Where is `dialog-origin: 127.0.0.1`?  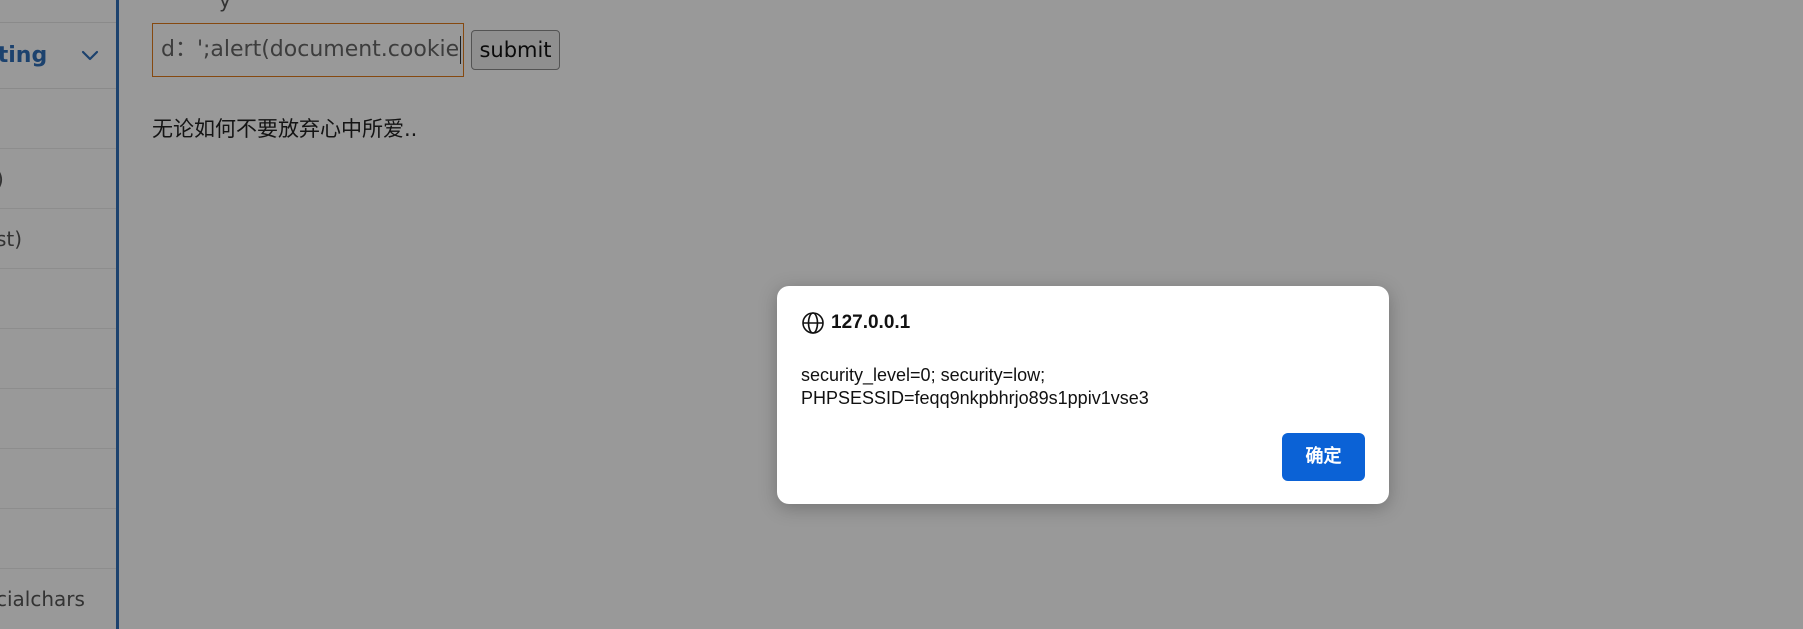 dialog-origin: 127.0.0.1 is located at coordinates (855, 323).